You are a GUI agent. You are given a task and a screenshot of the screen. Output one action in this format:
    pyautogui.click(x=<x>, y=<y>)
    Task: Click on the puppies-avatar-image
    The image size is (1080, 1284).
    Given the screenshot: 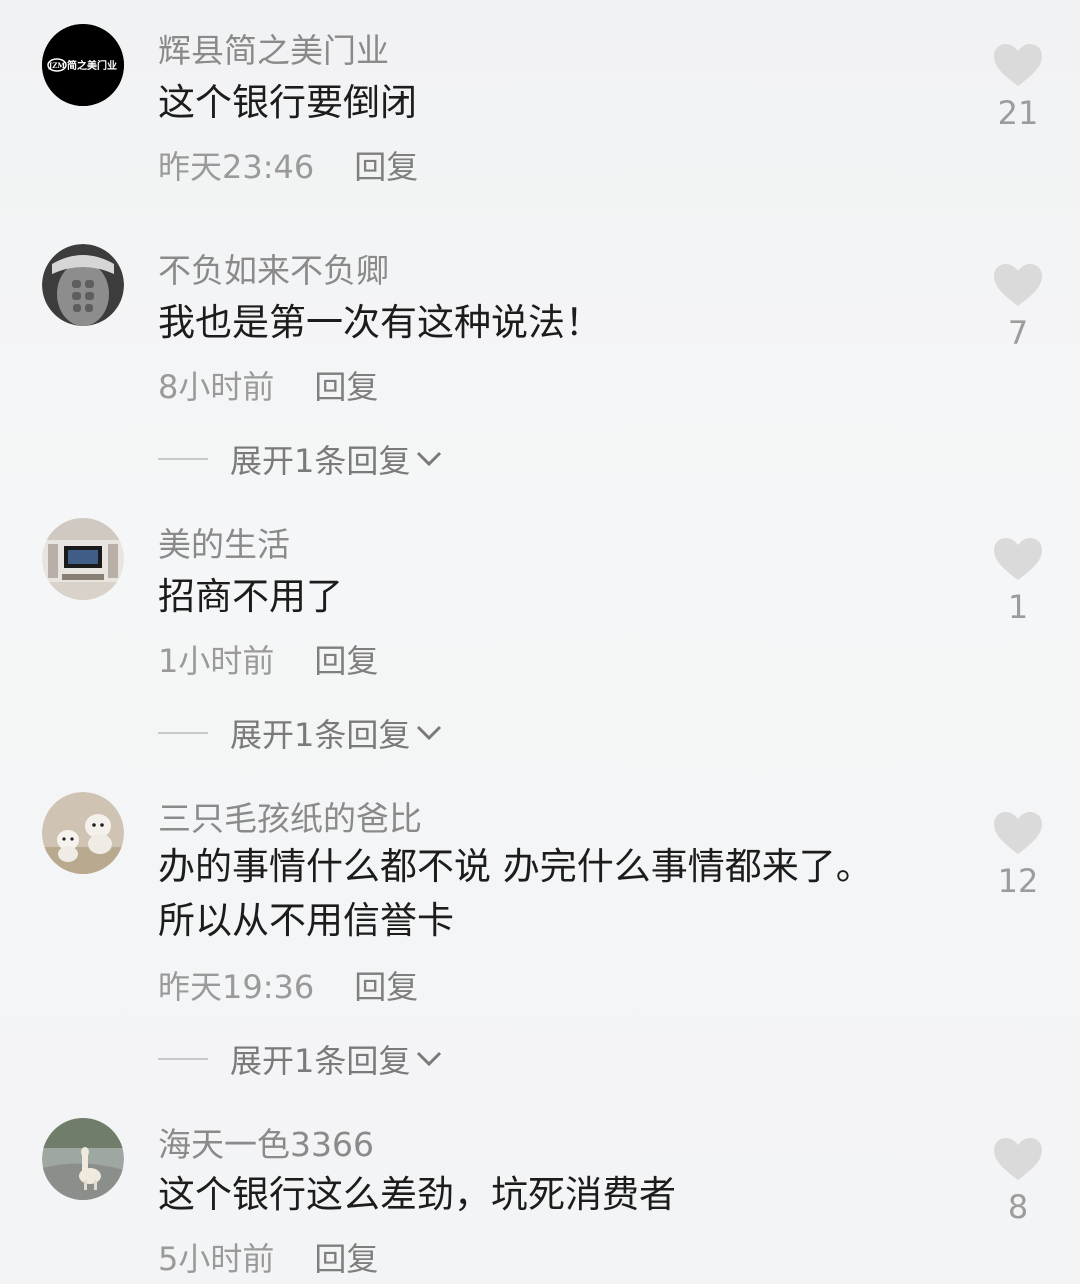 What is the action you would take?
    pyautogui.click(x=83, y=833)
    